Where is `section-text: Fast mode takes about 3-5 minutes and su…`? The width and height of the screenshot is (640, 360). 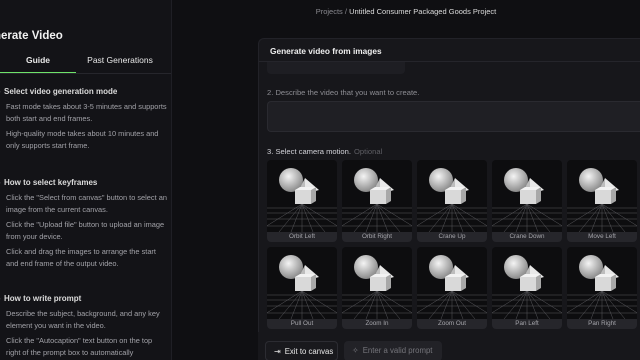 section-text: Fast mode takes about 3-5 minutes and su… is located at coordinates (86, 112).